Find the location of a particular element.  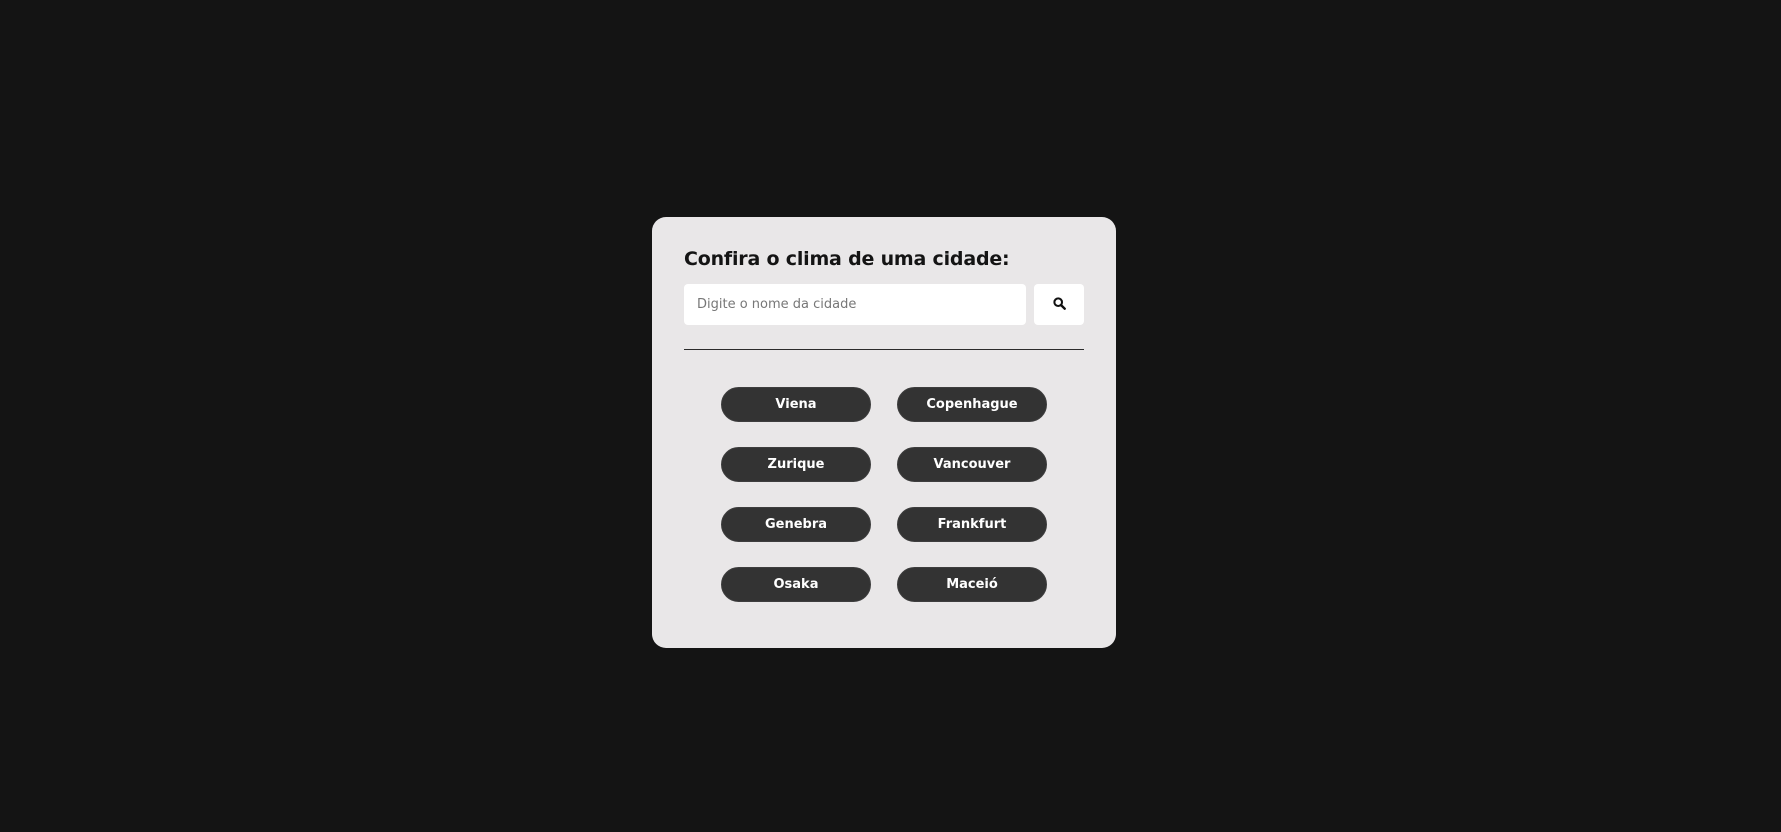

search-button is located at coordinates (1059, 304).